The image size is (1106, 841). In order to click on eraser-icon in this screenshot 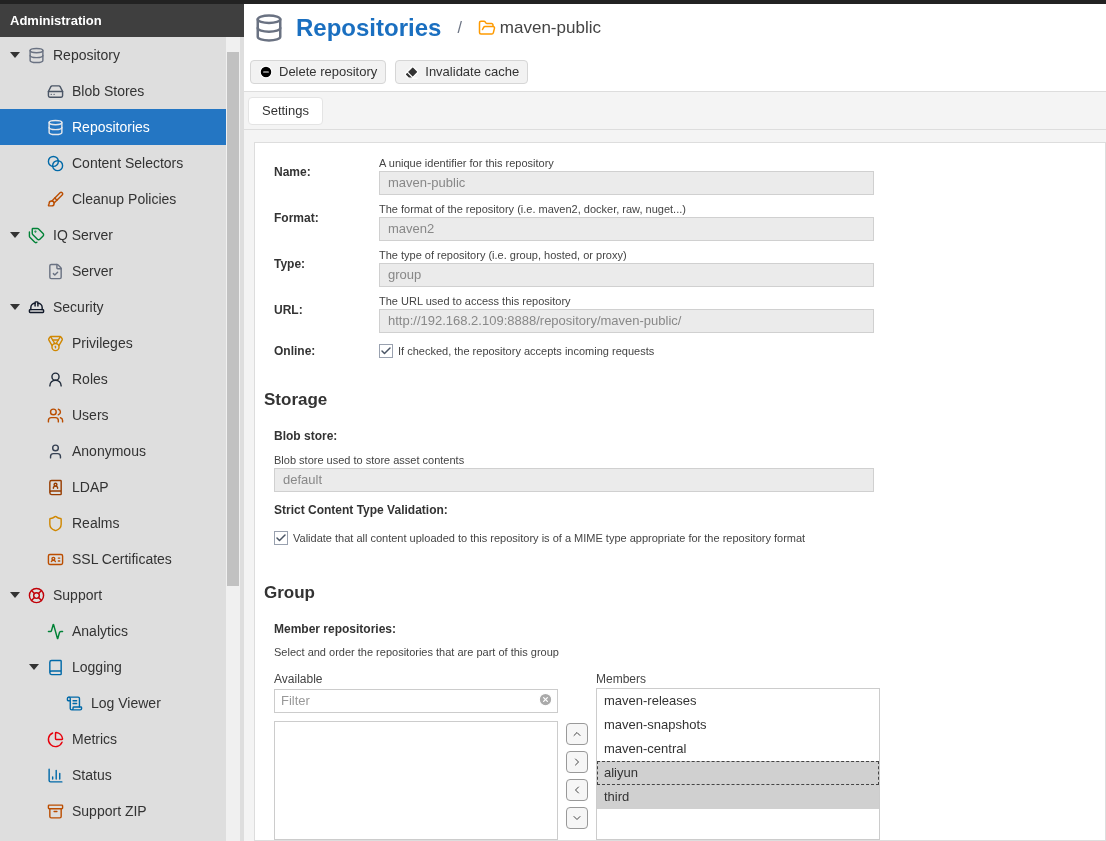, I will do `click(412, 72)`.